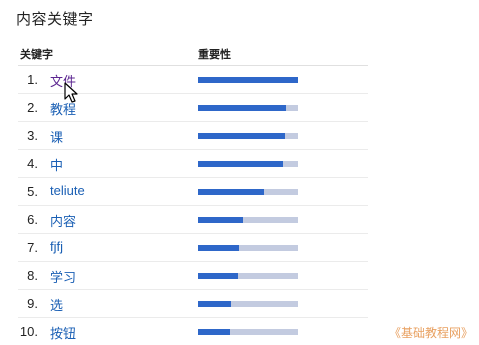 The image size is (479, 345). What do you see at coordinates (56, 246) in the screenshot?
I see `keyword-link: fjfj` at bounding box center [56, 246].